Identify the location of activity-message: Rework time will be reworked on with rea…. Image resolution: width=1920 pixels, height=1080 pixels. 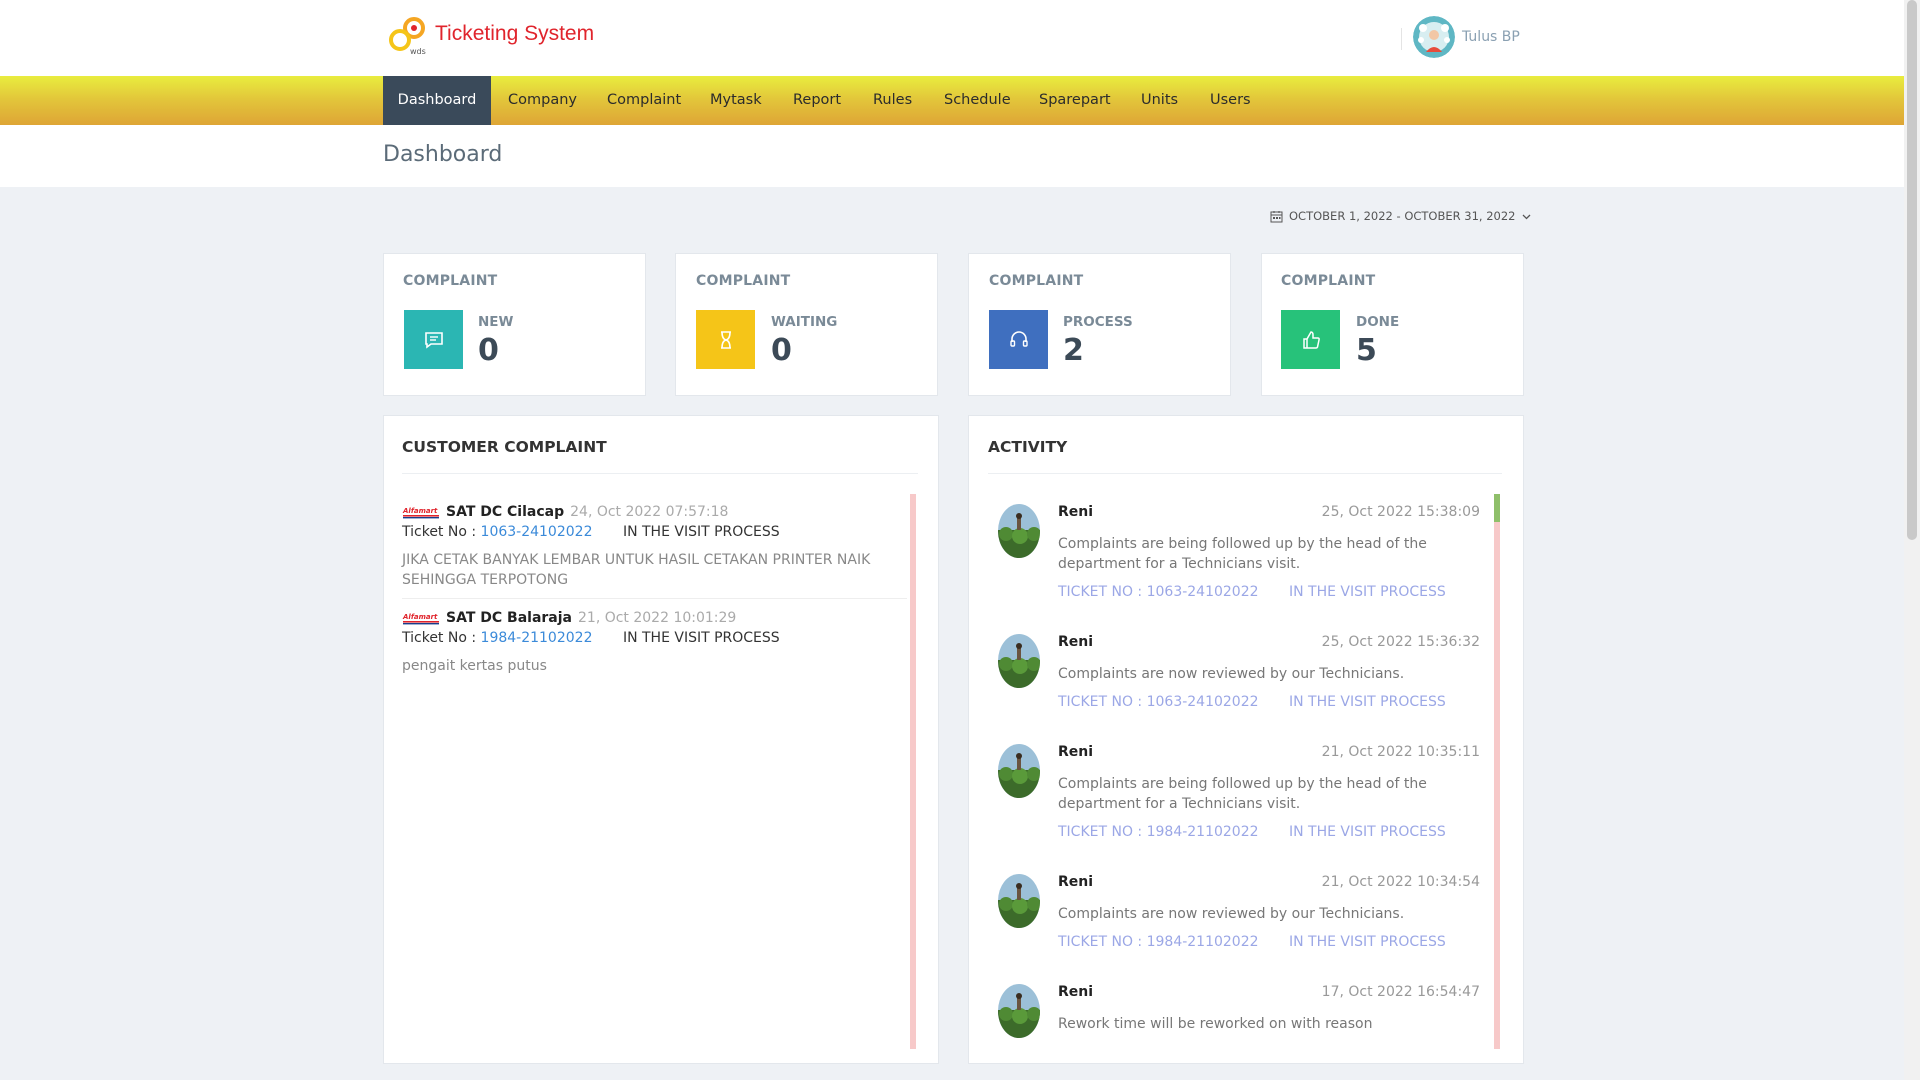
(1215, 1024).